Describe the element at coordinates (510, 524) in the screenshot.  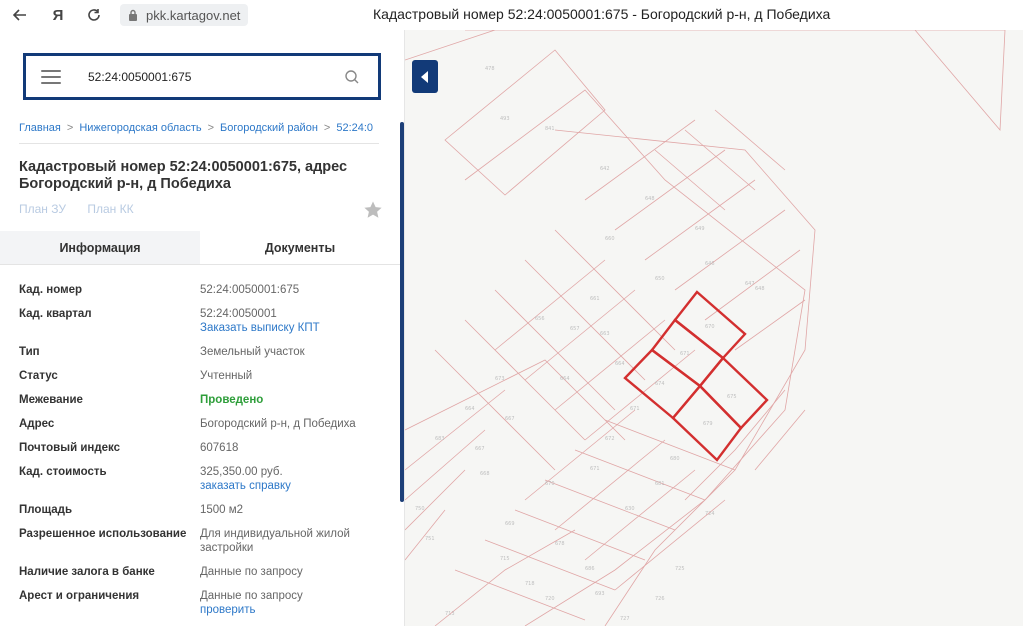
I see `svg-text: 669` at that location.